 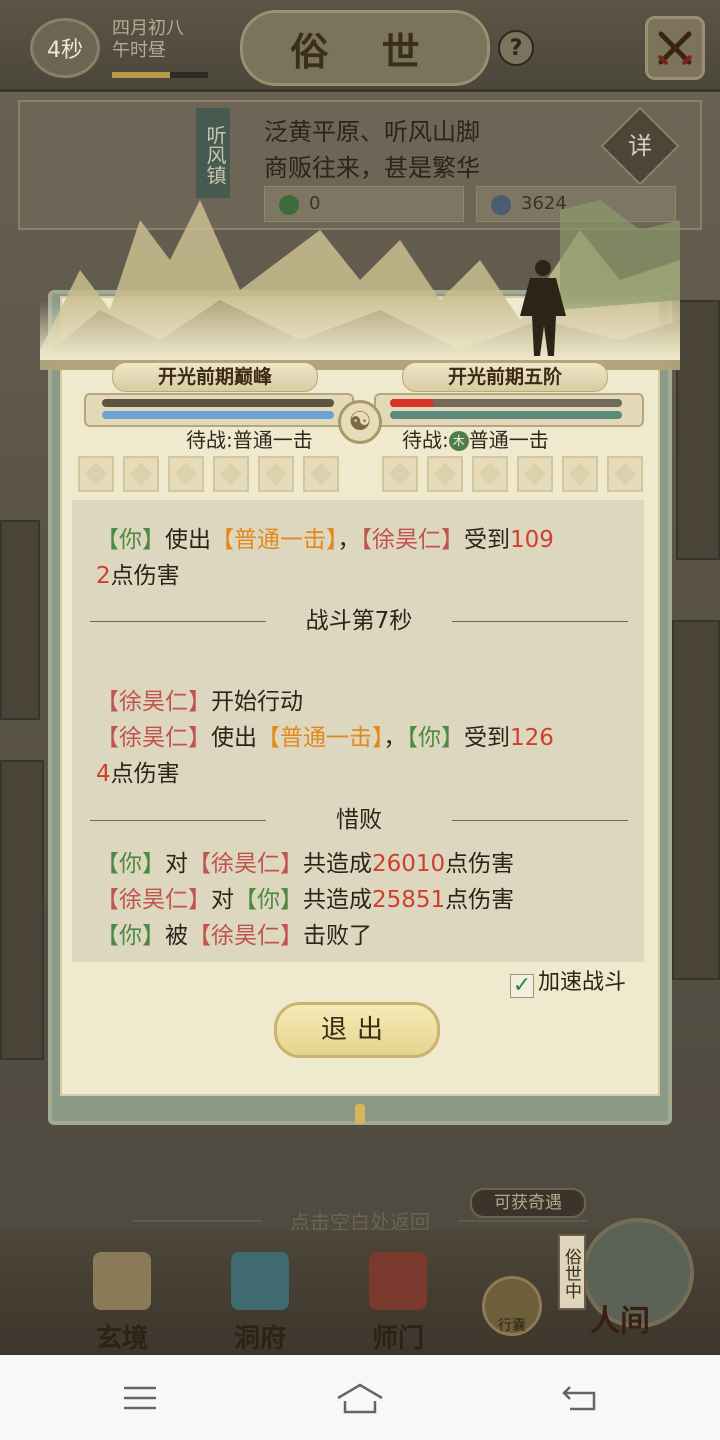 I want to click on enemy-silhouette, so click(x=543, y=308).